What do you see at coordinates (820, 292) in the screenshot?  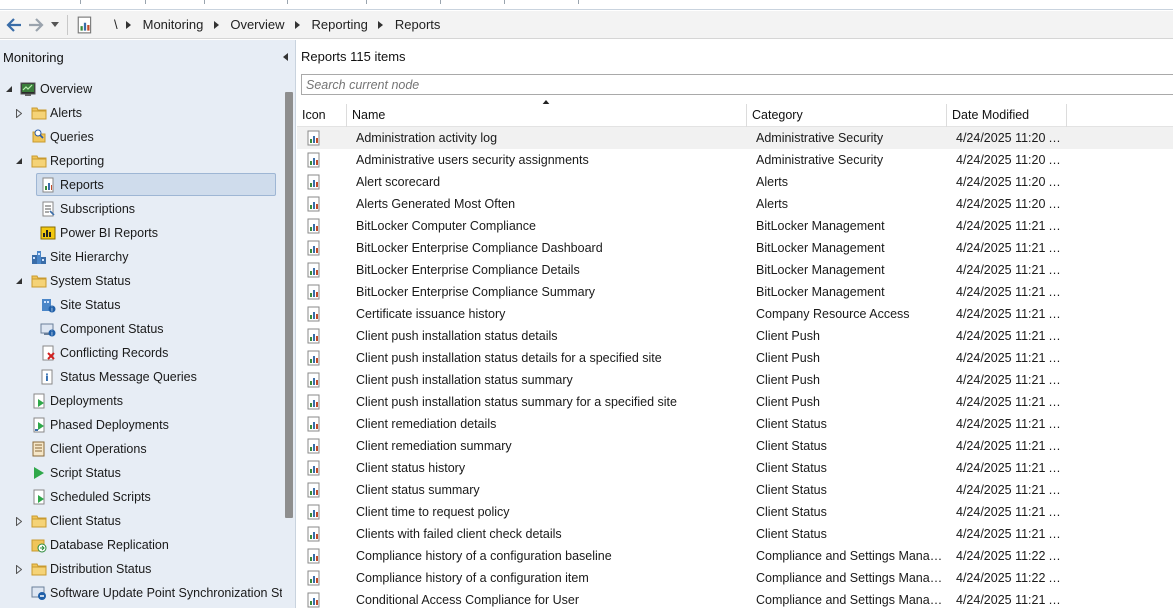 I see `report-category: BitLocker Management` at bounding box center [820, 292].